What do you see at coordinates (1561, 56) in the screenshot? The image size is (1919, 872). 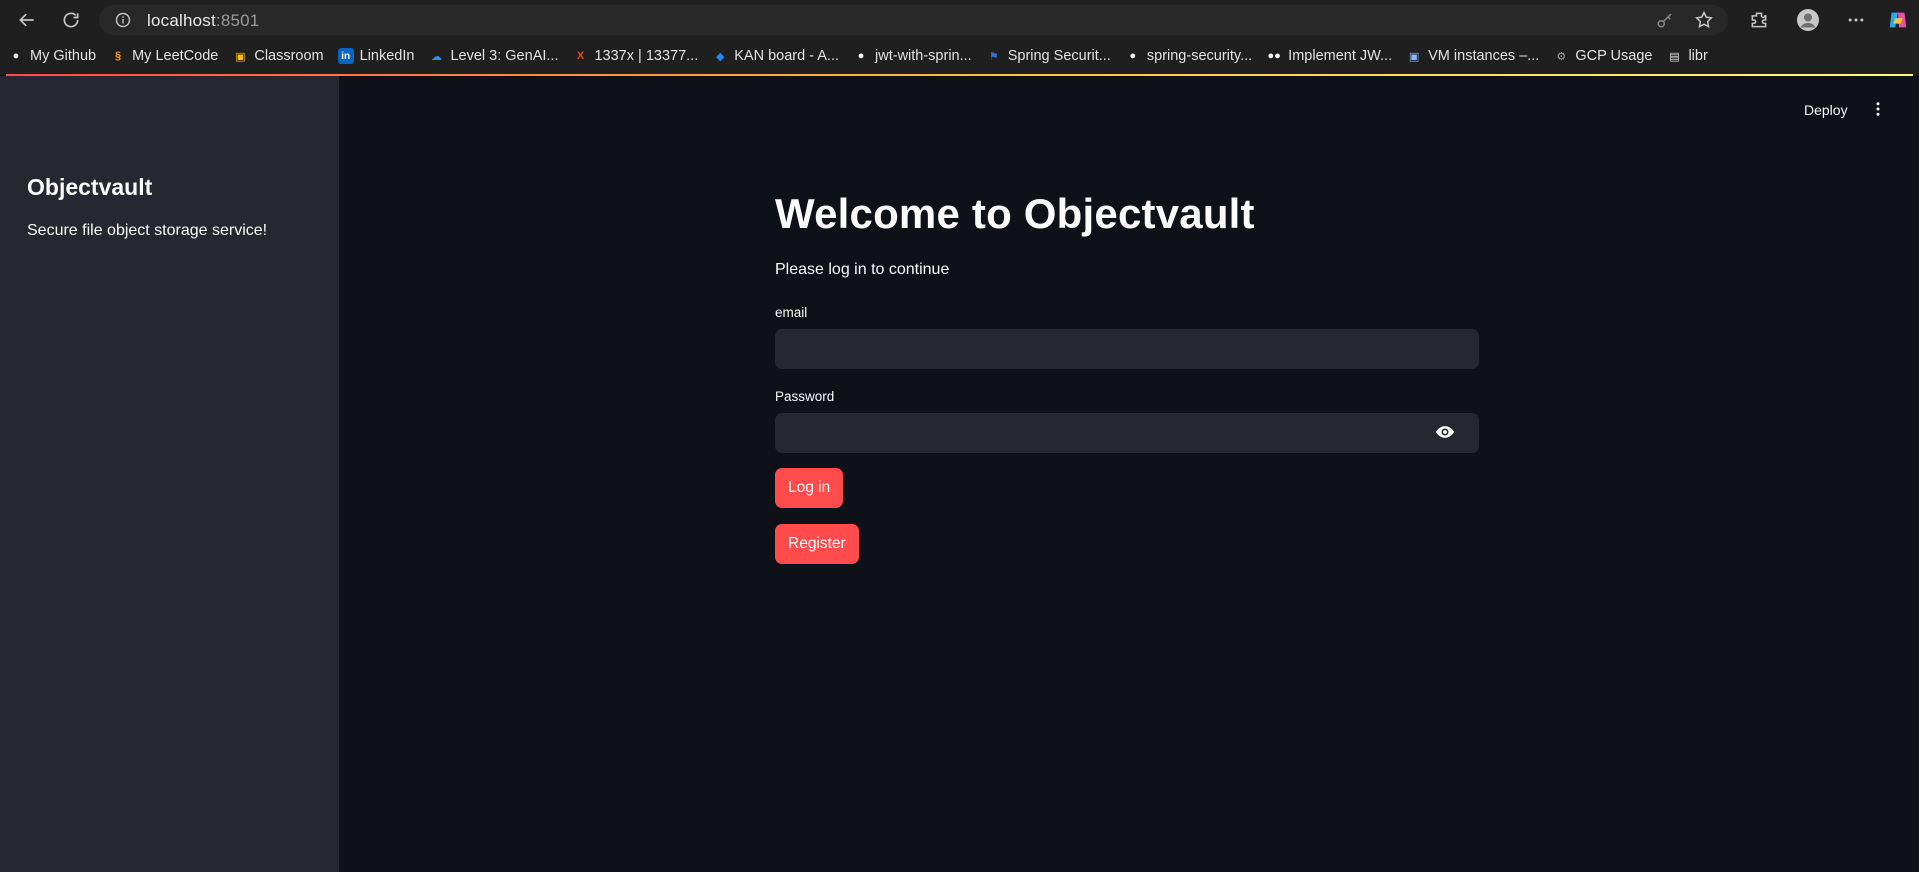 I see `gear-icon: ⚙` at bounding box center [1561, 56].